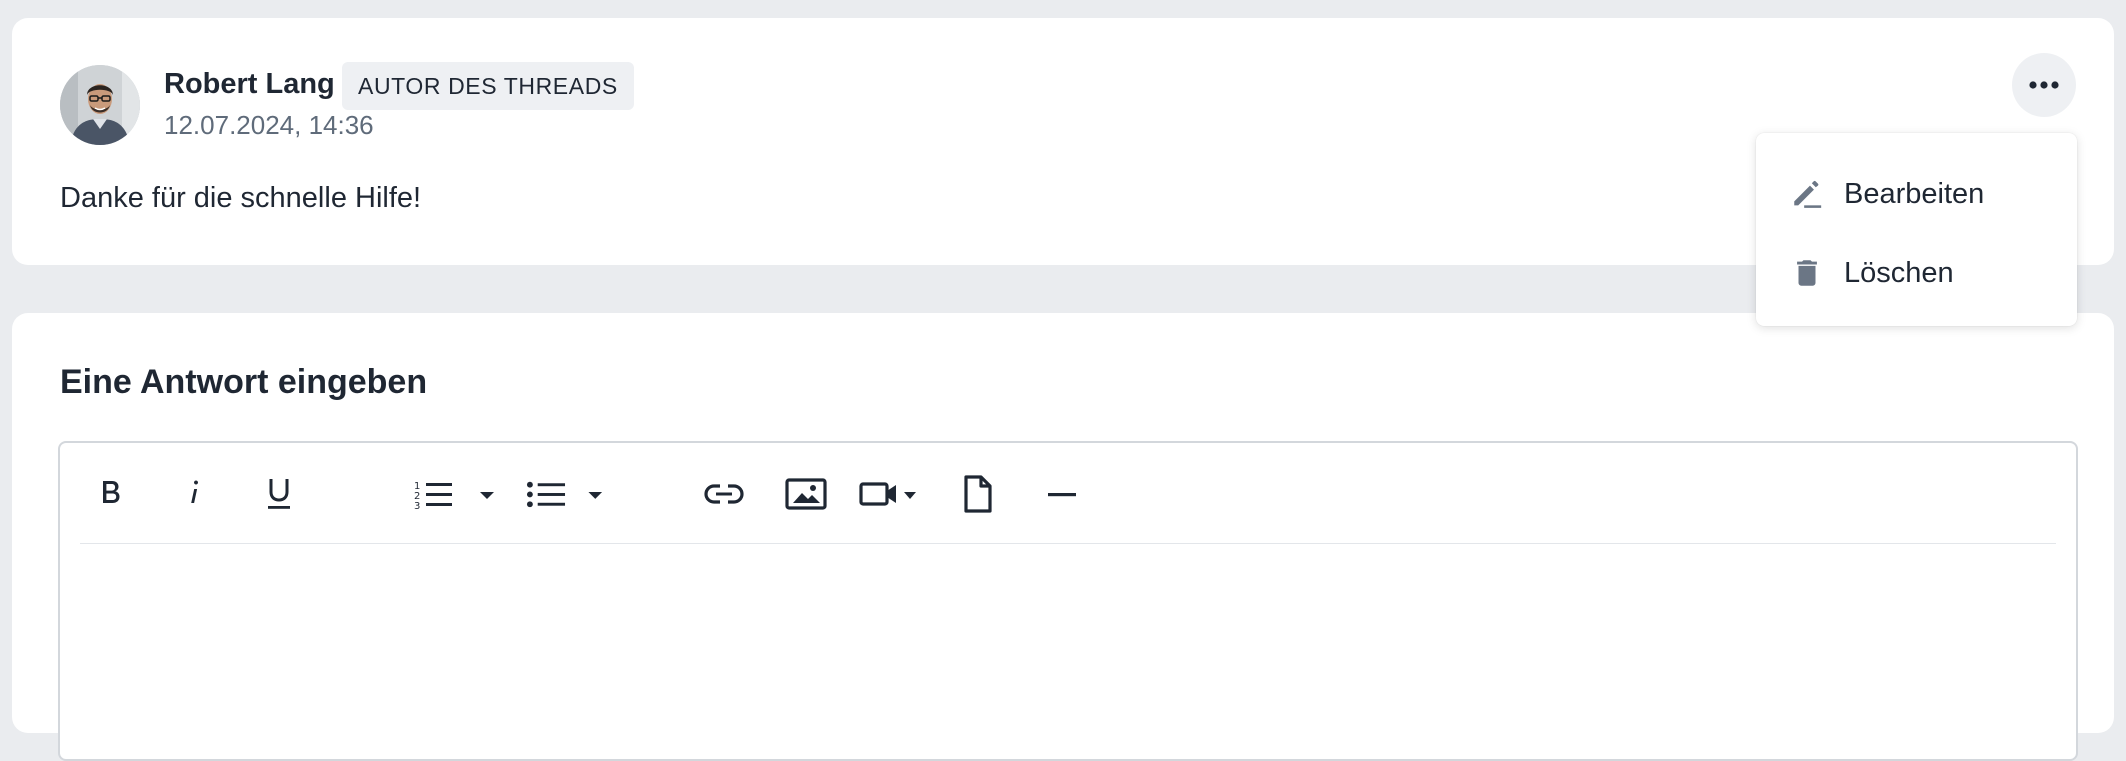 The image size is (2126, 761). I want to click on link-button, so click(724, 494).